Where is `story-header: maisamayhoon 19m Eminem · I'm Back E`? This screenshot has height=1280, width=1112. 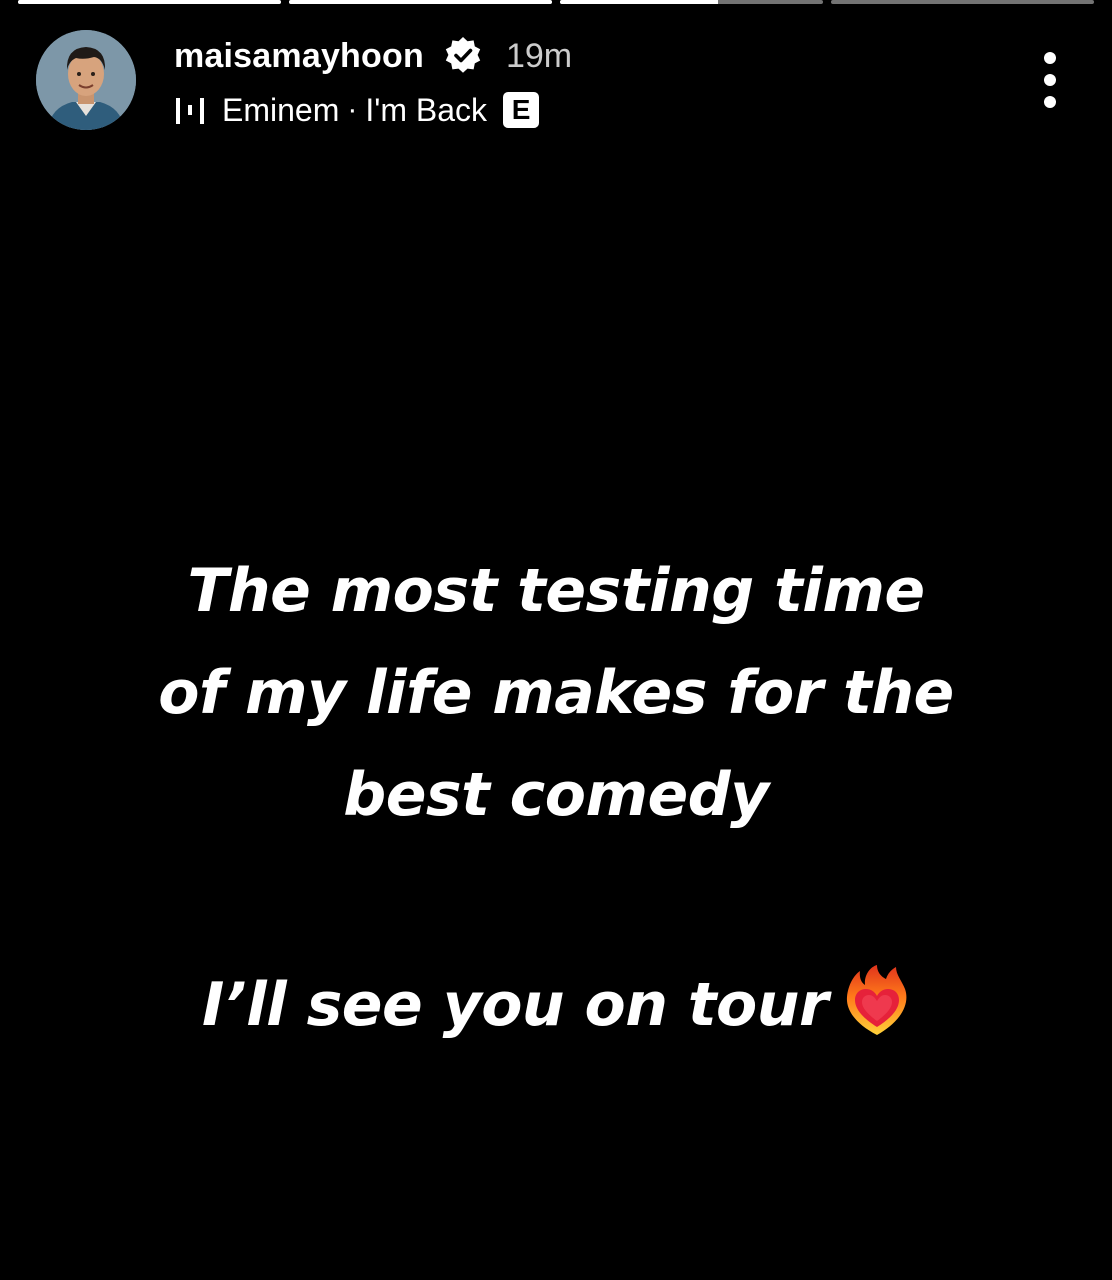
story-header: maisamayhoon 19m Eminem · I'm Back E is located at coordinates (556, 82).